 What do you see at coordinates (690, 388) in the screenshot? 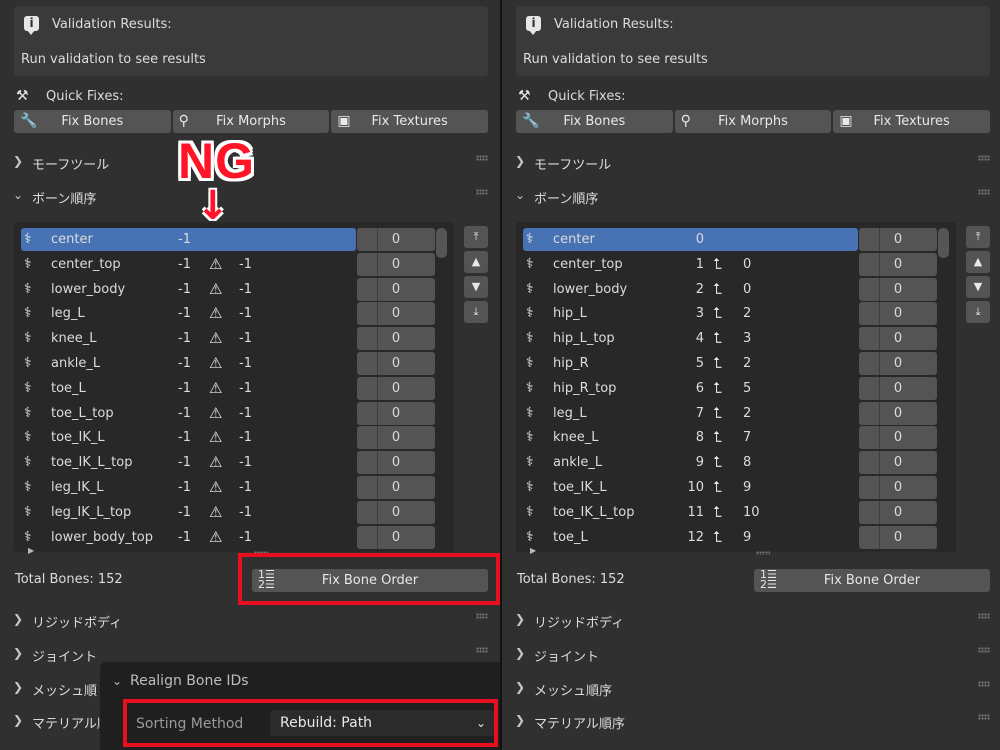
I see `bone-name-cell: ⚕ hip_R_top 6 ⮤ 5` at bounding box center [690, 388].